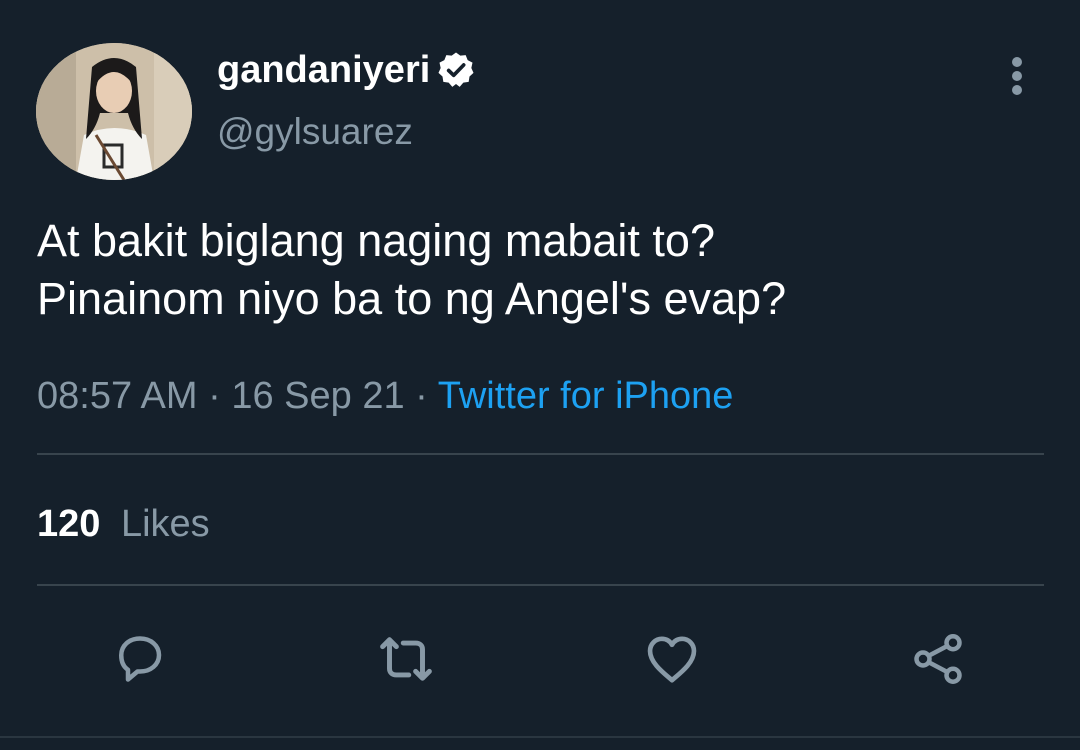  Describe the element at coordinates (69, 524) in the screenshot. I see `likes-count: 120` at that location.